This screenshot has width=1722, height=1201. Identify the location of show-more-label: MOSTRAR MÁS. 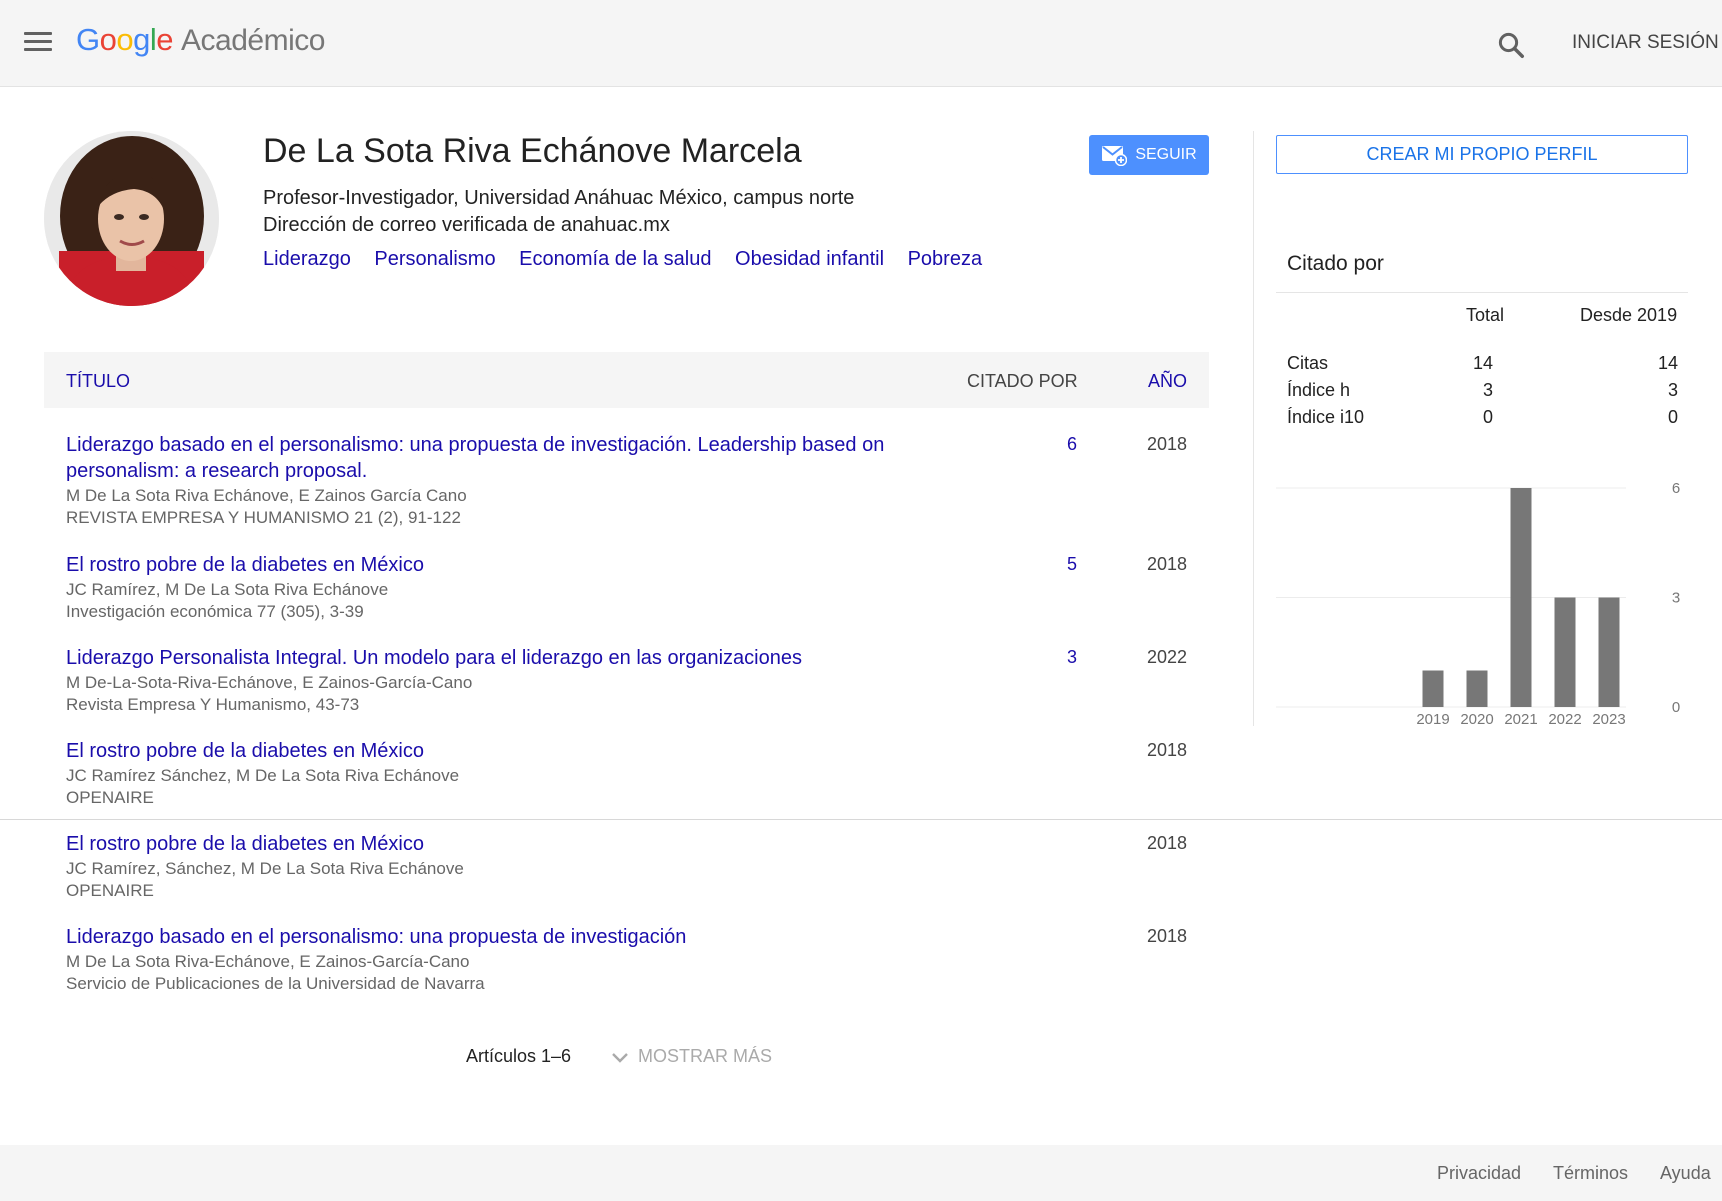
(705, 1056).